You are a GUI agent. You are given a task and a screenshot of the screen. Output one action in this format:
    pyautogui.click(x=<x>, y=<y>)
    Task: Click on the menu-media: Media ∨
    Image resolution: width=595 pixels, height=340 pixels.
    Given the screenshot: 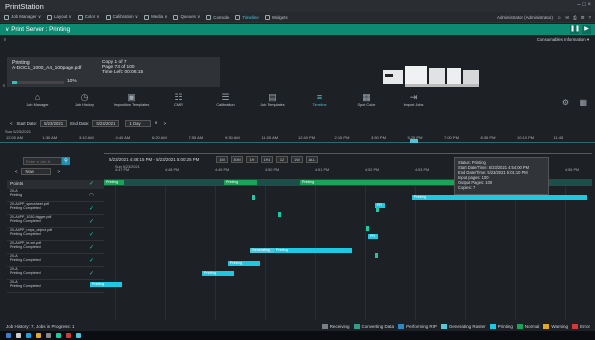 What is the action you would take?
    pyautogui.click(x=155, y=17)
    